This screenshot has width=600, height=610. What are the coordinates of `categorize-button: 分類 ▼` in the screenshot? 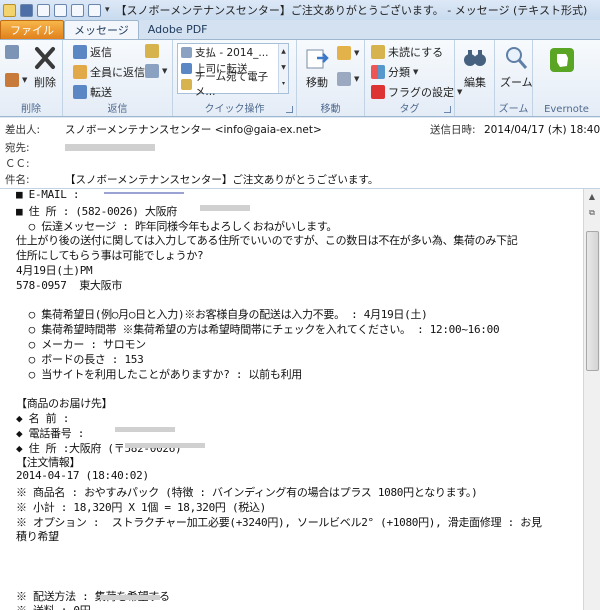 It's located at (394, 72).